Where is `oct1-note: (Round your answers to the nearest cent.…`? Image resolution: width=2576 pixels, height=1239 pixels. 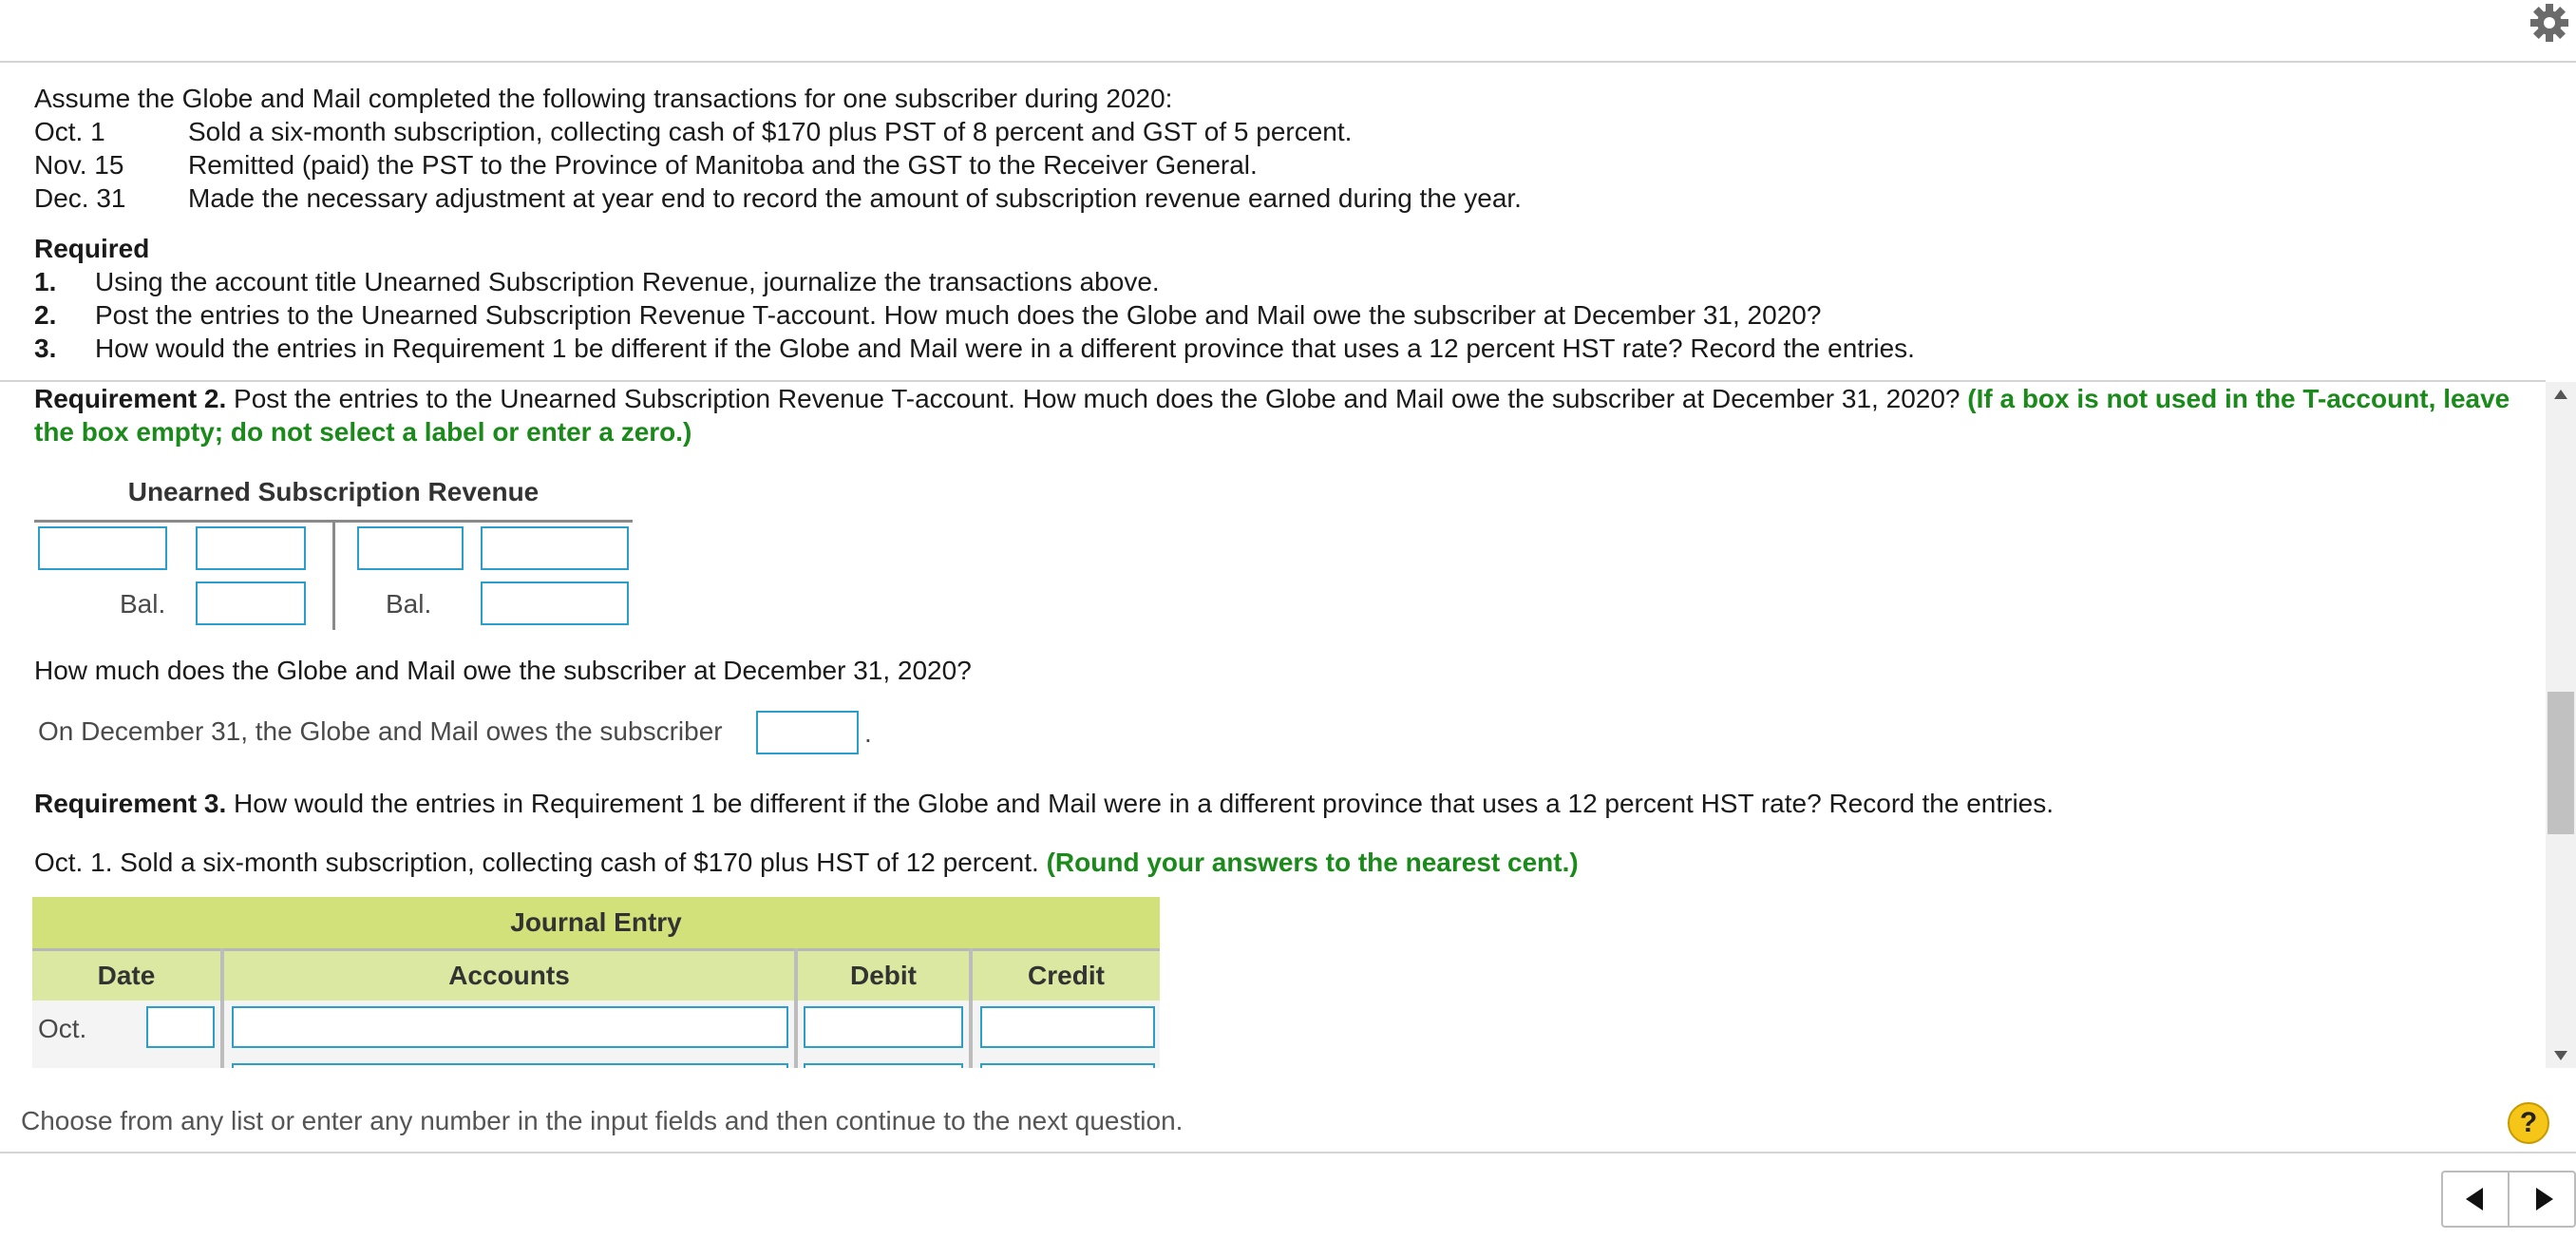 oct1-note: (Round your answers to the nearest cent.… is located at coordinates (1312, 863).